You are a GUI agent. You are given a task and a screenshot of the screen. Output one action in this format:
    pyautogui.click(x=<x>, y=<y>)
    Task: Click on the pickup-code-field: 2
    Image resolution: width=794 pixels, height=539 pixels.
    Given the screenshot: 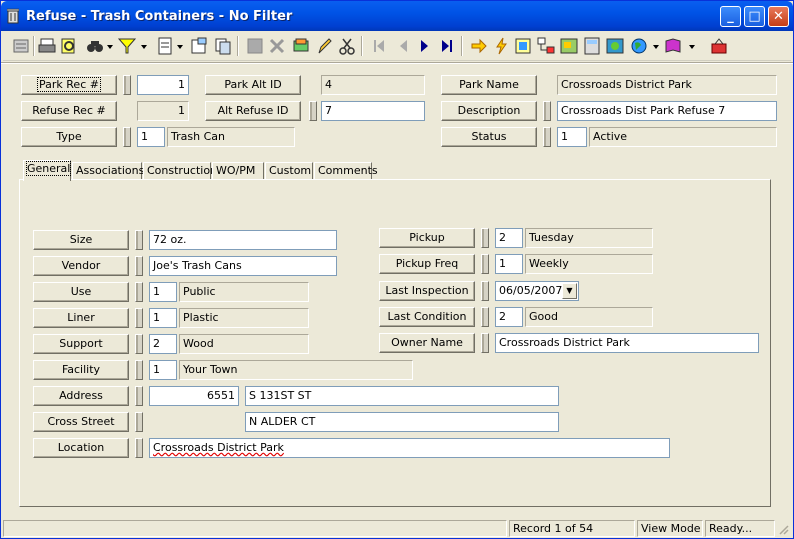 What is the action you would take?
    pyautogui.click(x=509, y=238)
    